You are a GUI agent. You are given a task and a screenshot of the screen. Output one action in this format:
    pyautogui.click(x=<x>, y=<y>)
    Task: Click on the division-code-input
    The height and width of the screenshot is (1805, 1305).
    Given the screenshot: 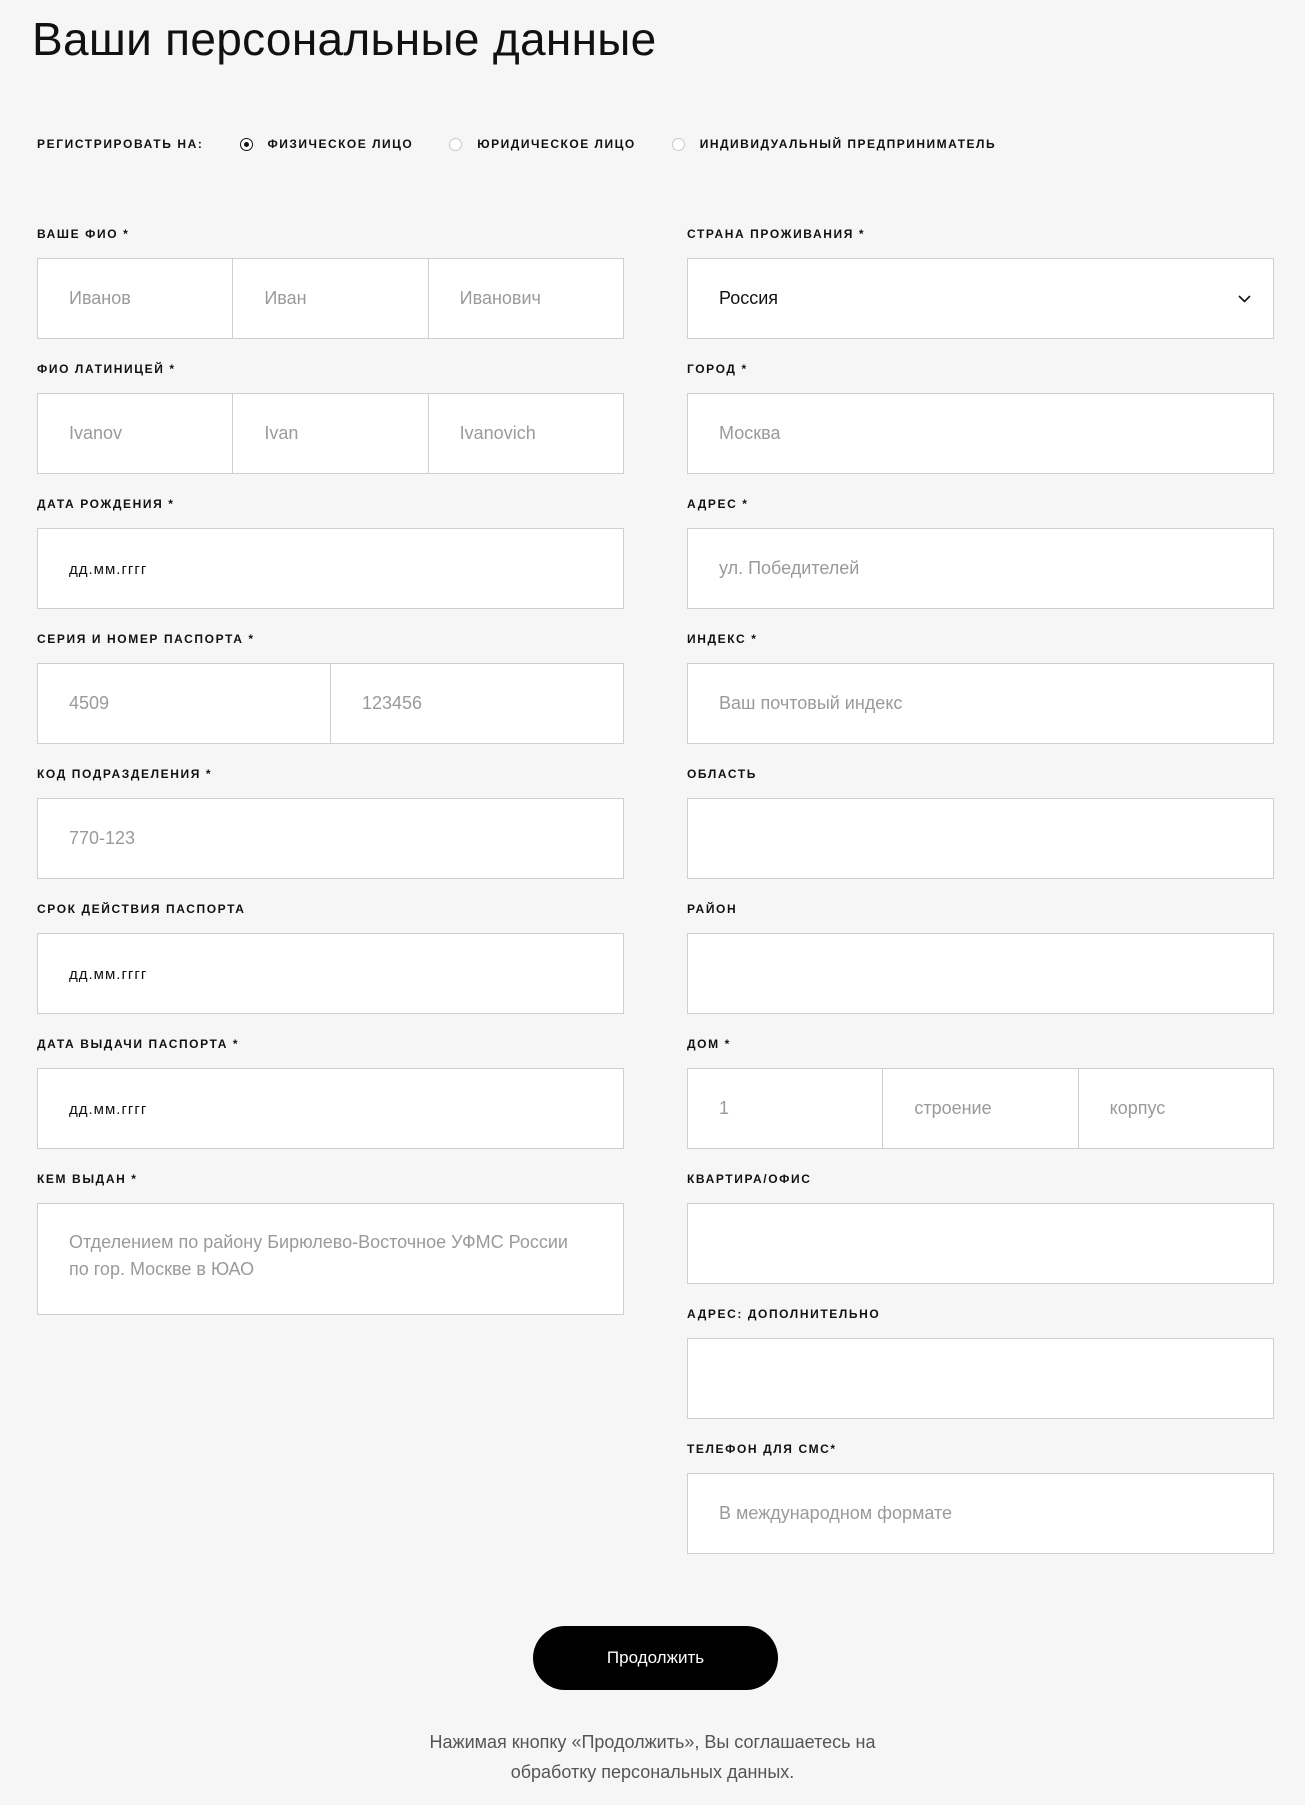 What is the action you would take?
    pyautogui.click(x=330, y=838)
    